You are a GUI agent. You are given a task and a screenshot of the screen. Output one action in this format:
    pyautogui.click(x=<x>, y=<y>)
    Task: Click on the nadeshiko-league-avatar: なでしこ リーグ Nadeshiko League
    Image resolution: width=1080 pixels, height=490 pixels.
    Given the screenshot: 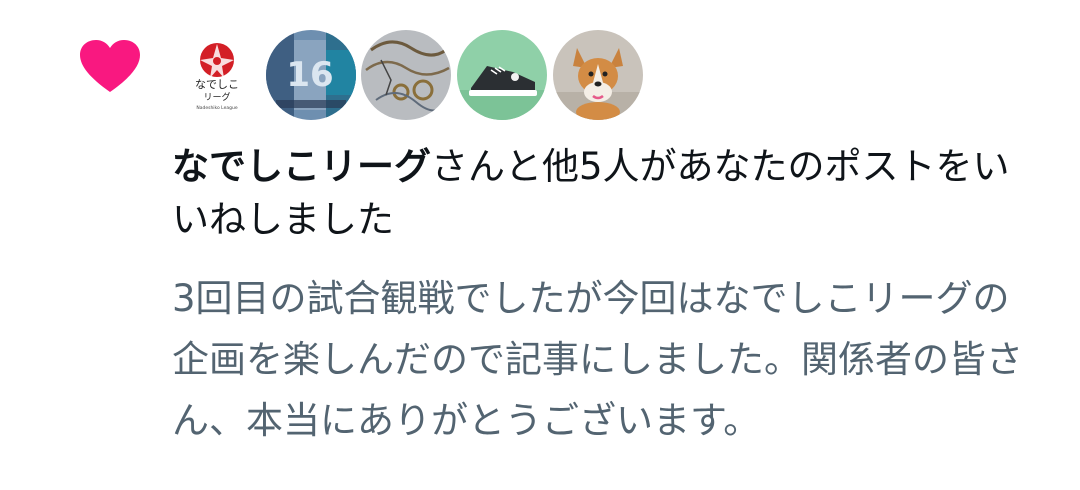 What is the action you would take?
    pyautogui.click(x=217, y=75)
    